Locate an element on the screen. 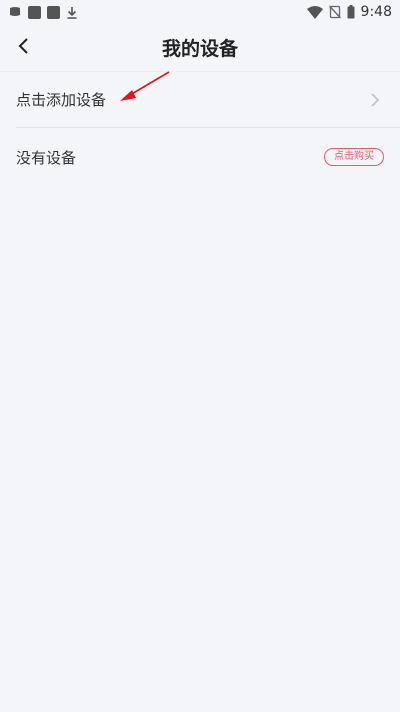  status-right: 9:48 is located at coordinates (349, 12).